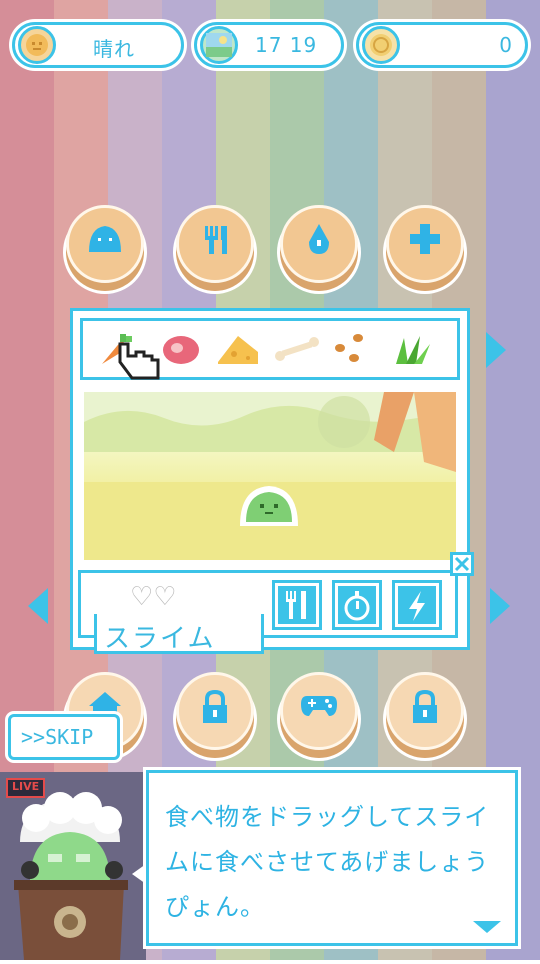  What do you see at coordinates (37, 45) in the screenshot?
I see `sun-face-icon` at bounding box center [37, 45].